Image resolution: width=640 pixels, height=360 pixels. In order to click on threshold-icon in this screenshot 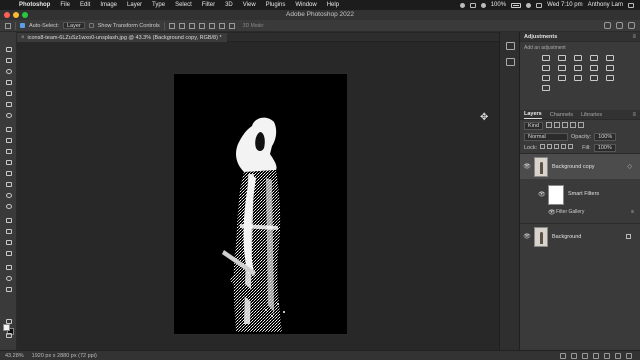, I will do `click(610, 78)`.